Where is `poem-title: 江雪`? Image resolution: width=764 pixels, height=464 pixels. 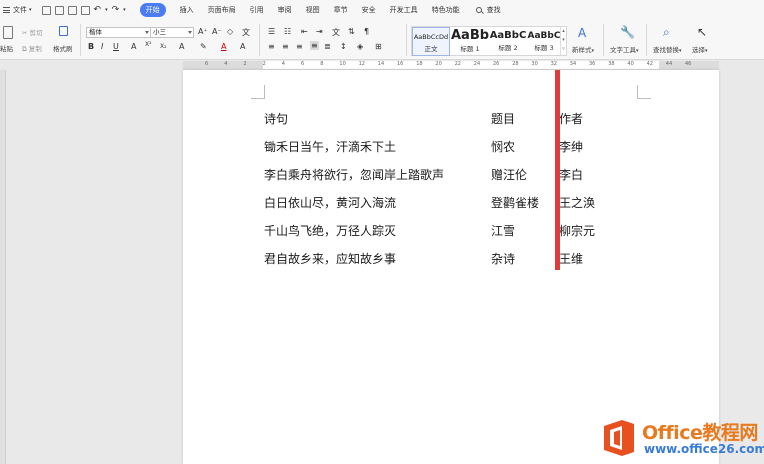 poem-title: 江雪 is located at coordinates (503, 231).